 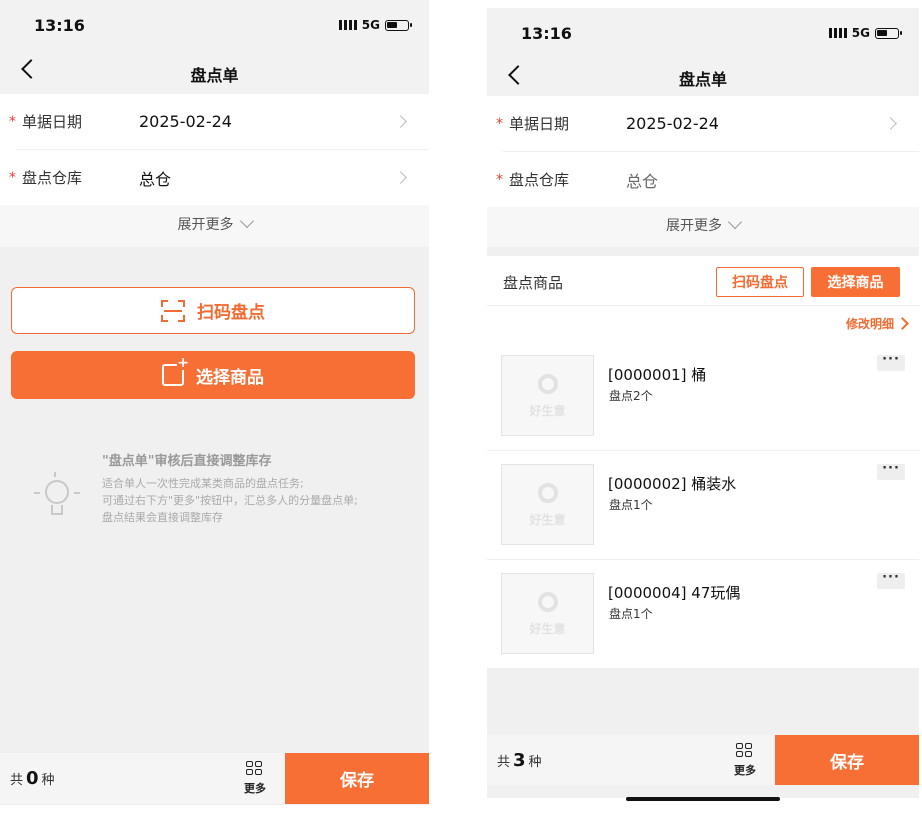 I want to click on section-title: 盘点商品, so click(x=533, y=283).